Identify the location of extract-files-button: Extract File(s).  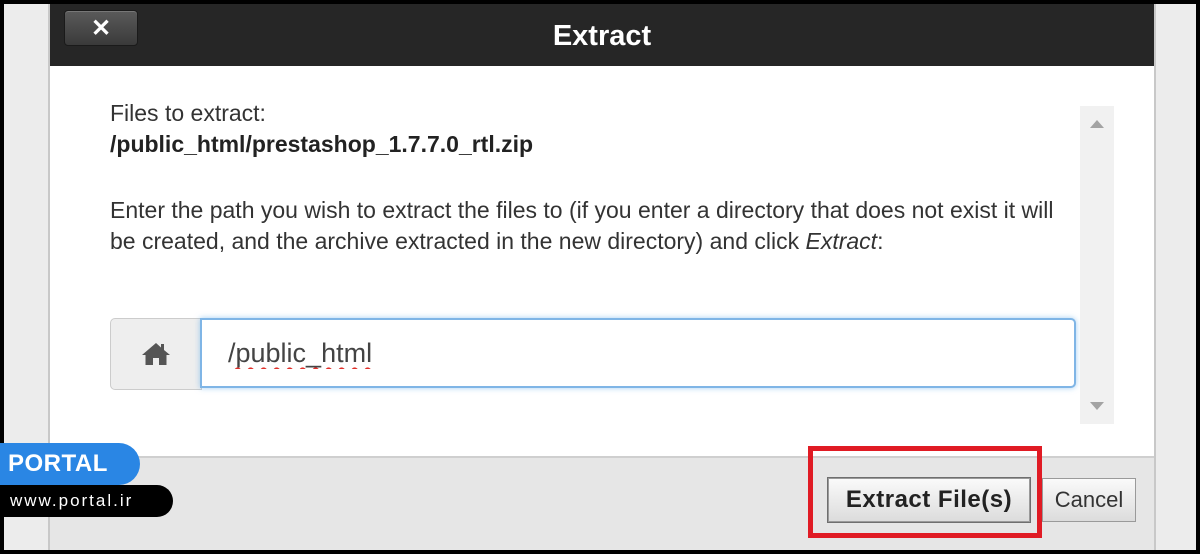
(929, 500).